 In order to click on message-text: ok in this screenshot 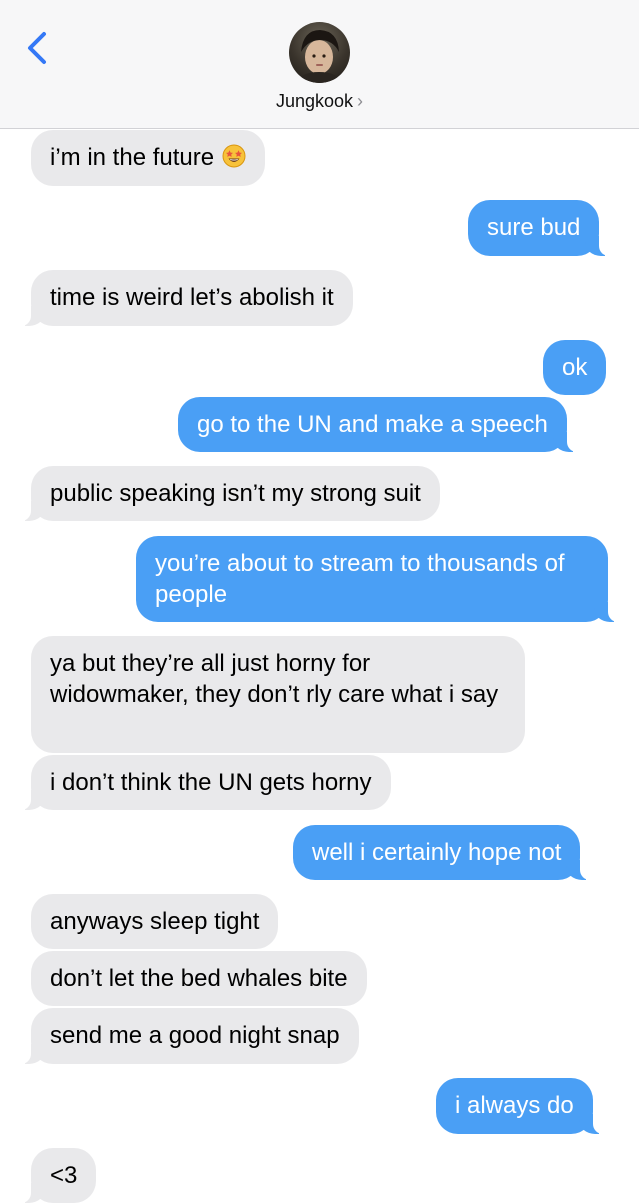, I will do `click(575, 367)`.